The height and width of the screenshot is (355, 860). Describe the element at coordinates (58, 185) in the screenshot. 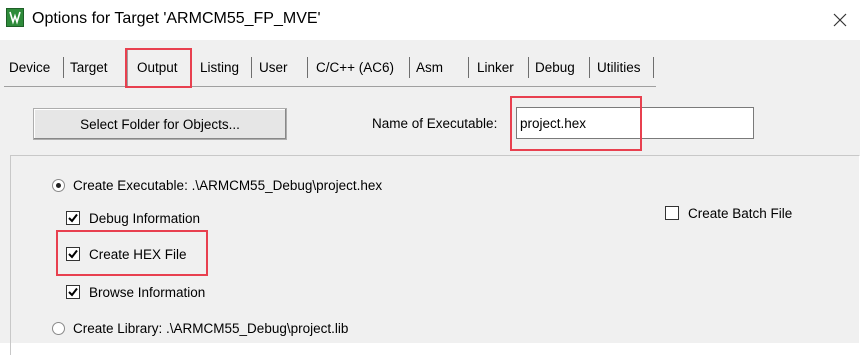

I see `create-executable-radio` at that location.